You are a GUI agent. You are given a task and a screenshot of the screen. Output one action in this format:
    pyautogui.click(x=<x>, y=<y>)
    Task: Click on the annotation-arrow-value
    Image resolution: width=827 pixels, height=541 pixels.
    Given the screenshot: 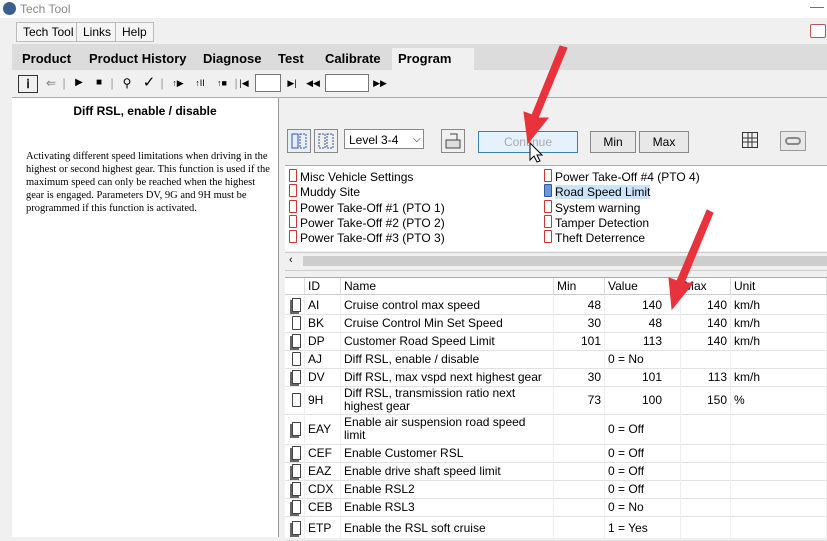 What is the action you would take?
    pyautogui.click(x=691, y=260)
    